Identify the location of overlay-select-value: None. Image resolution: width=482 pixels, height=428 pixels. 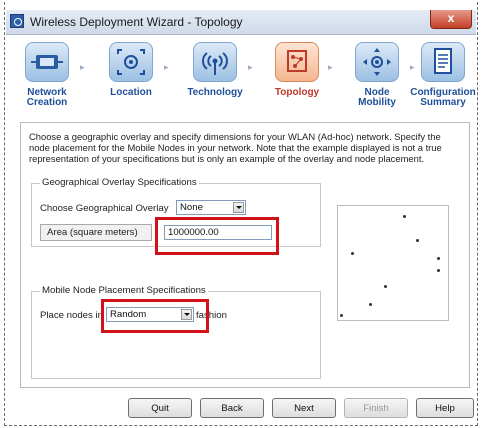
(191, 207).